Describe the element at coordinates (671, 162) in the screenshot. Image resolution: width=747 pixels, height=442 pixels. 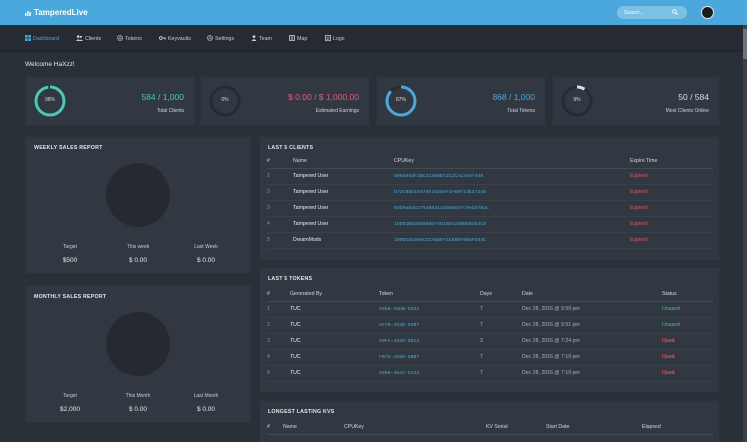
I see `col-header: Expire Time` at that location.